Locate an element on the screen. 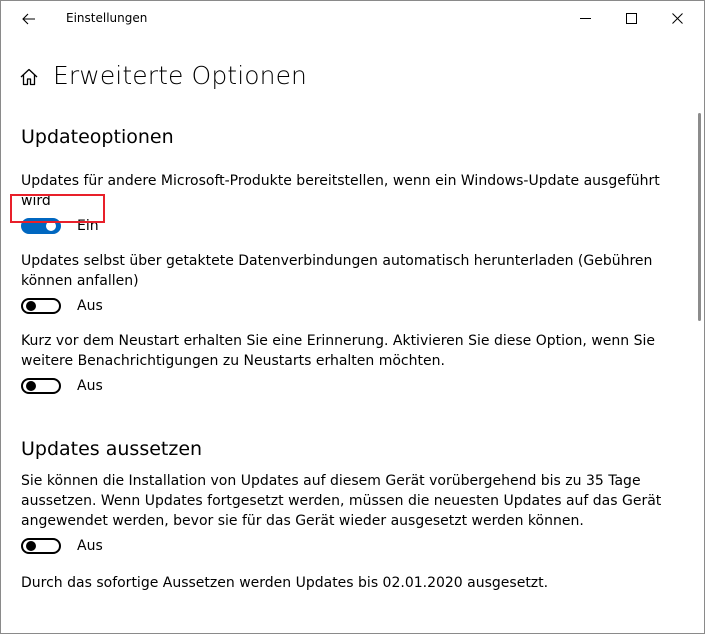  minimize-icon is located at coordinates (585, 18).